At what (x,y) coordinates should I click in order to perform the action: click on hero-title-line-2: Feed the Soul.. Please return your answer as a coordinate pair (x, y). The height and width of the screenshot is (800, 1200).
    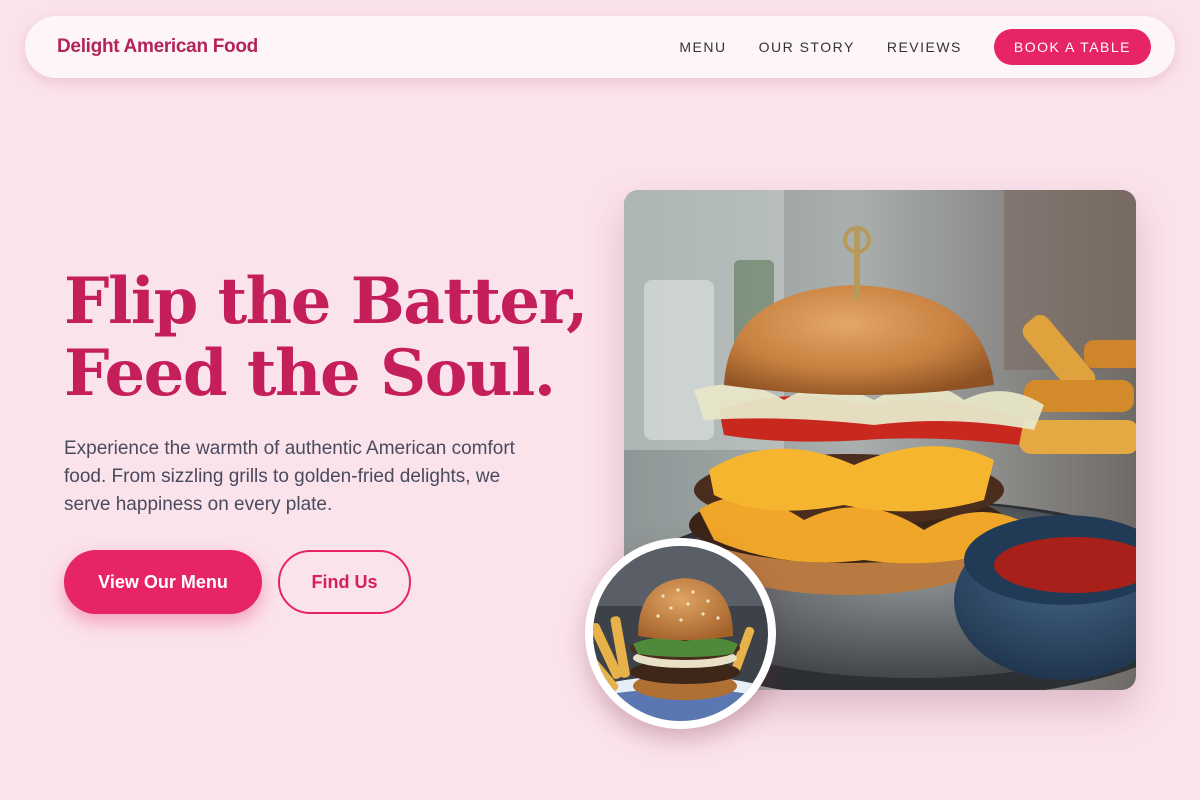
    Looking at the image, I should click on (310, 373).